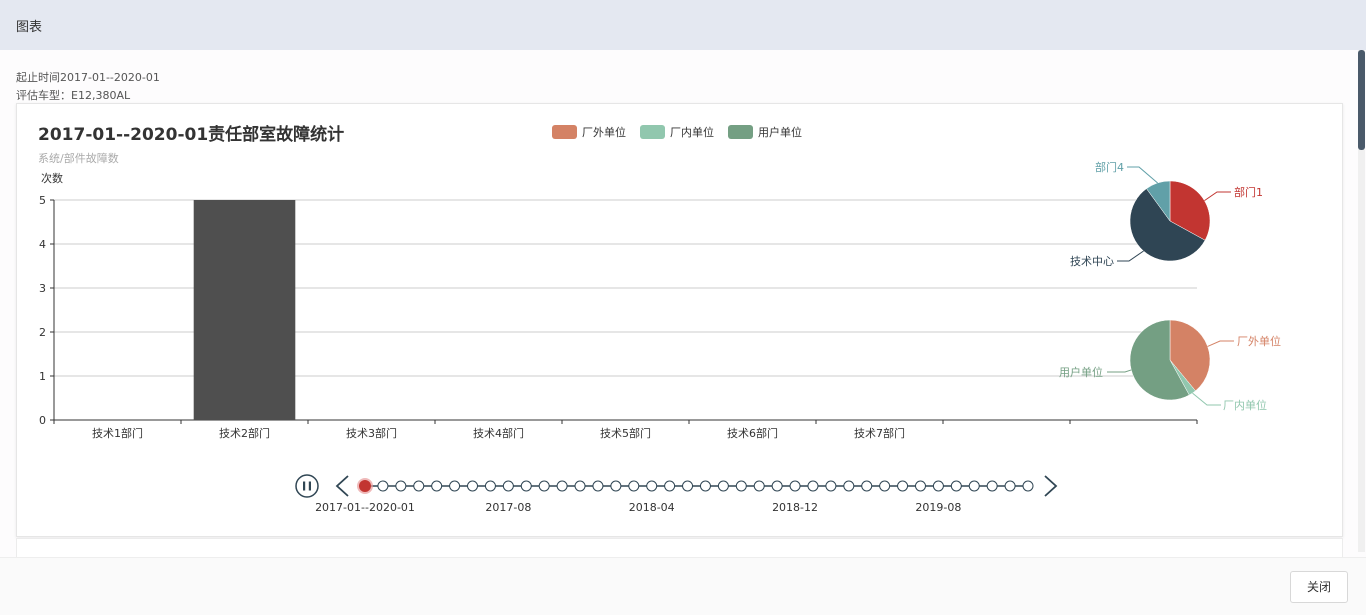 The width and height of the screenshot is (1366, 615). What do you see at coordinates (117, 433) in the screenshot?
I see `x-tick-label: 技术1部门` at bounding box center [117, 433].